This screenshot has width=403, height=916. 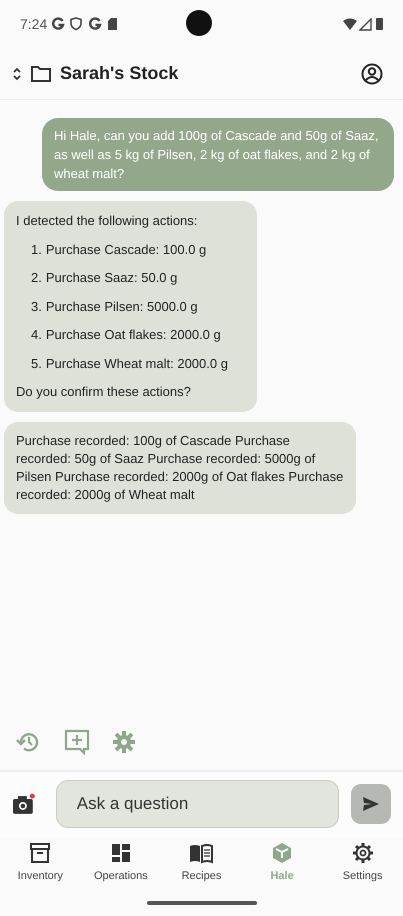 I want to click on nav-tab: Settings, so click(x=362, y=861).